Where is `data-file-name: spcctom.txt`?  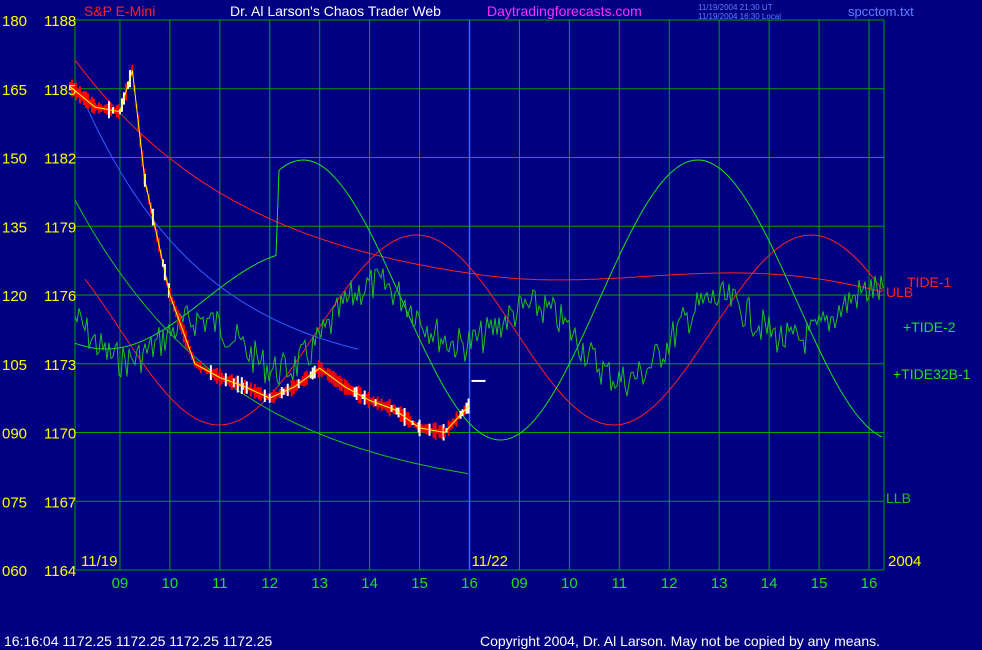
data-file-name: spcctom.txt is located at coordinates (881, 11).